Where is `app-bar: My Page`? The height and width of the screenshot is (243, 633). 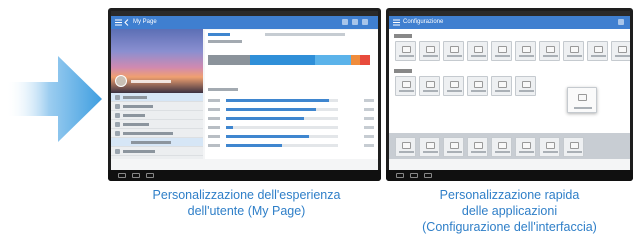
app-bar: My Page is located at coordinates (244, 22).